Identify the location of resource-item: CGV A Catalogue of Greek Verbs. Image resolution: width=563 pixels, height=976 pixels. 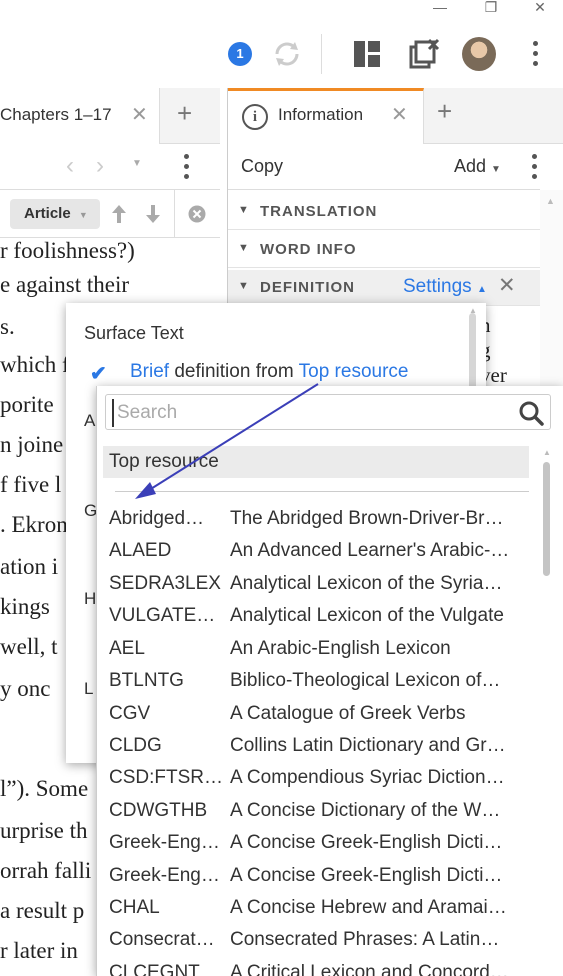
(317, 715).